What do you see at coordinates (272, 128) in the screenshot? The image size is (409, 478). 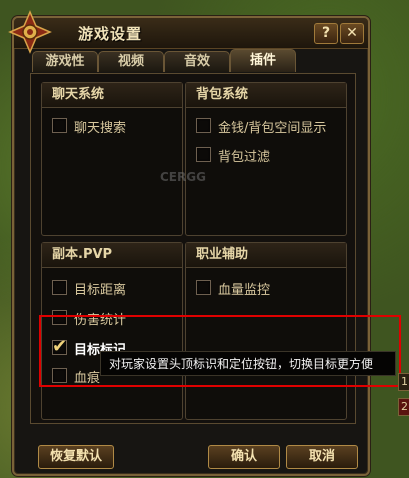 I see `money-bag-space-label: 金钱/背包空间显示` at bounding box center [272, 128].